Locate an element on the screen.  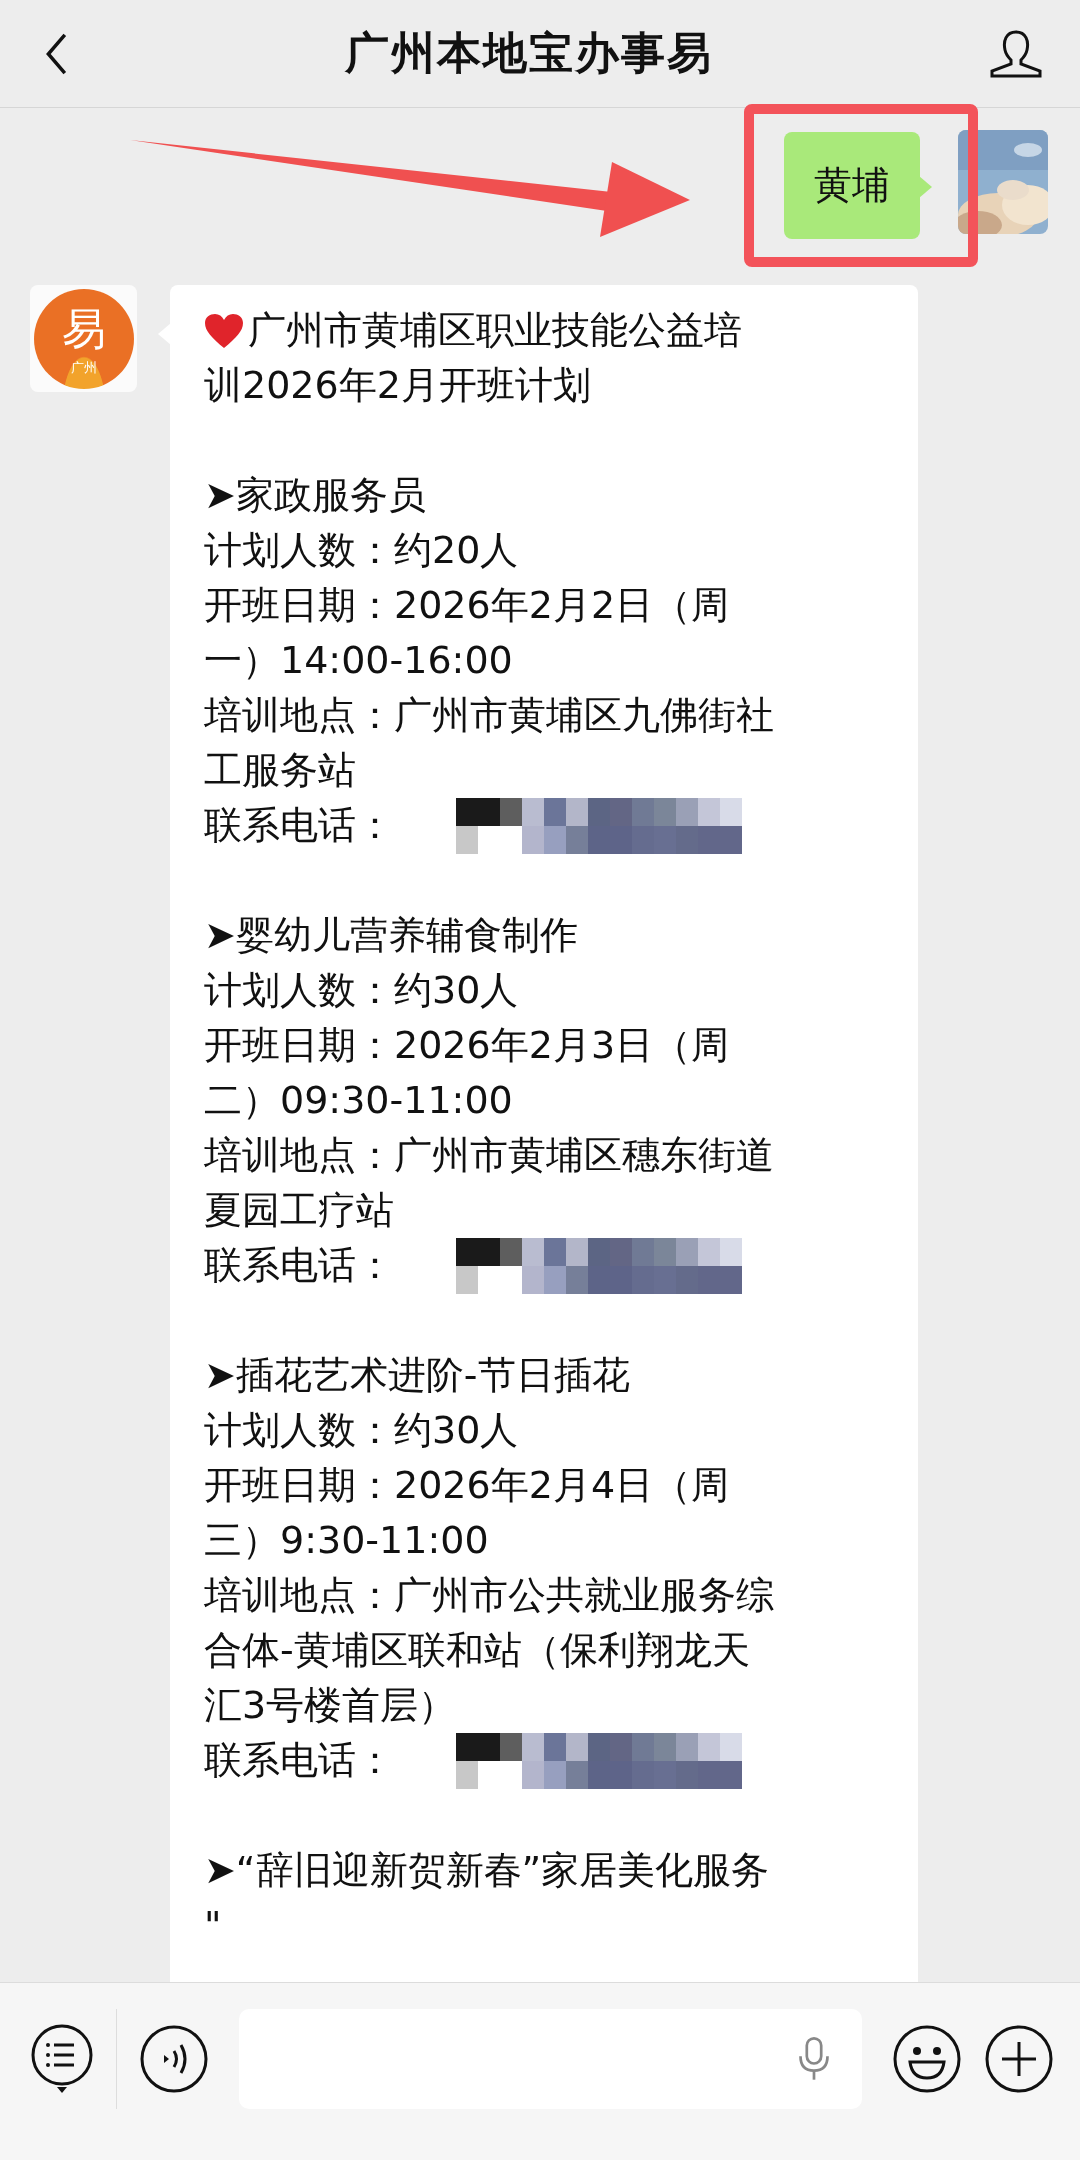
message-text: 汇3号楼首层） is located at coordinates (330, 1705).